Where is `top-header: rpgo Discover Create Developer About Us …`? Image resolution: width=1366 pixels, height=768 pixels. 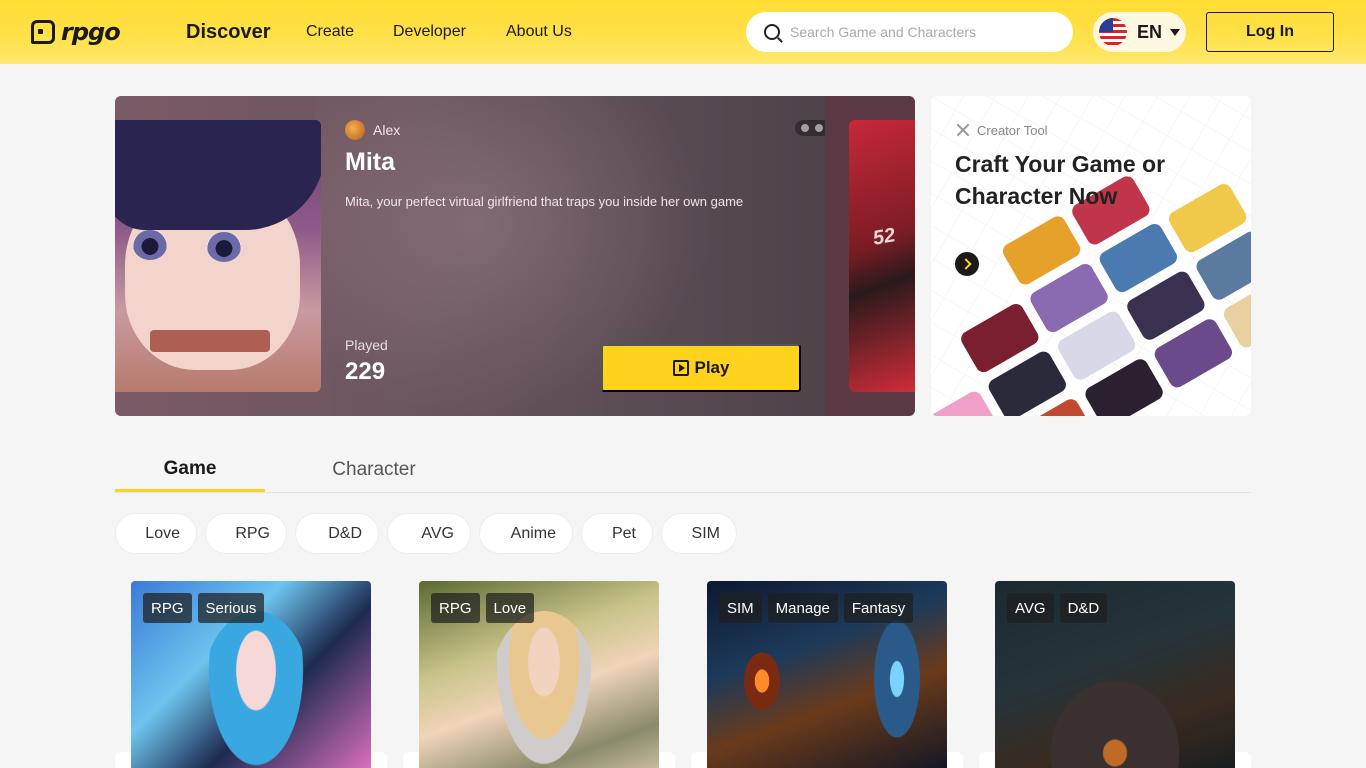
top-header: rpgo Discover Create Developer About Us … is located at coordinates (683, 32).